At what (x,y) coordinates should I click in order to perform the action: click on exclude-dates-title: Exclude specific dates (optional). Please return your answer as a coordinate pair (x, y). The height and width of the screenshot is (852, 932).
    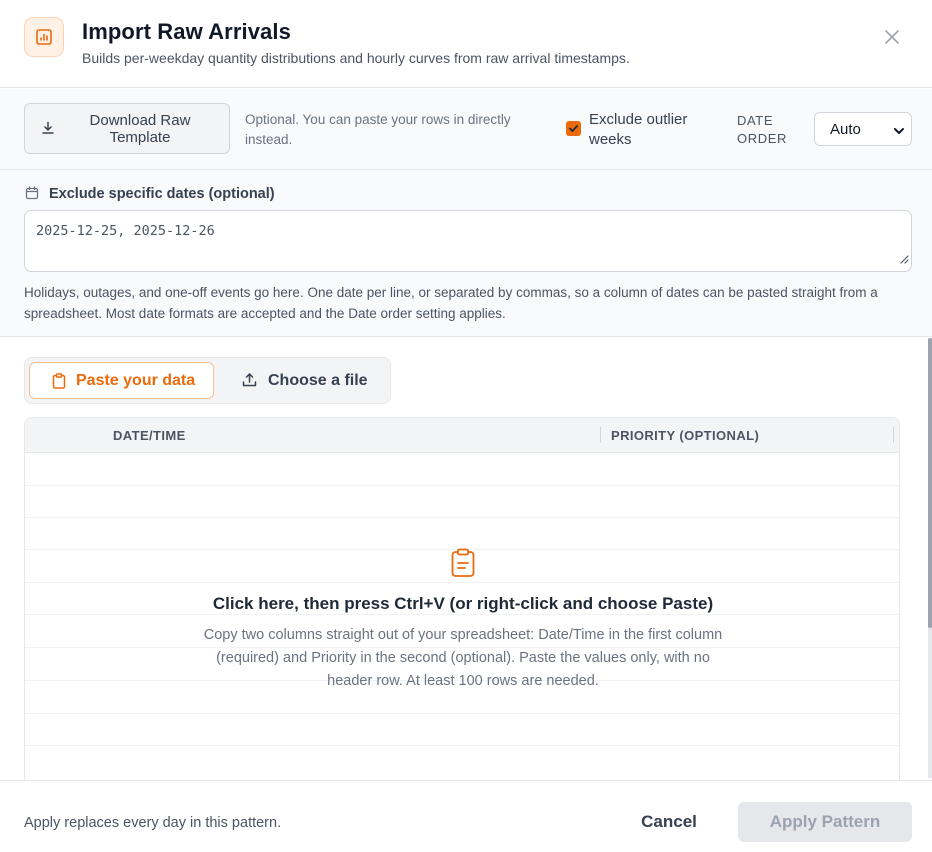
    Looking at the image, I should click on (162, 194).